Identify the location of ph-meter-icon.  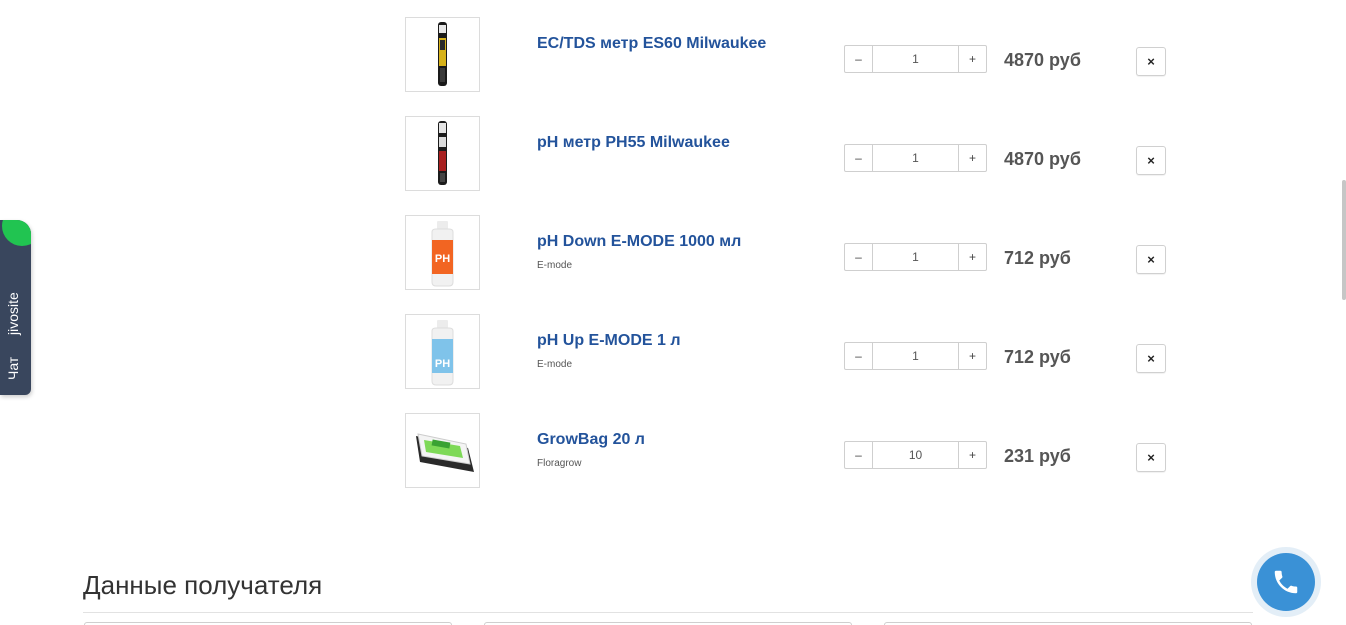
(442, 153).